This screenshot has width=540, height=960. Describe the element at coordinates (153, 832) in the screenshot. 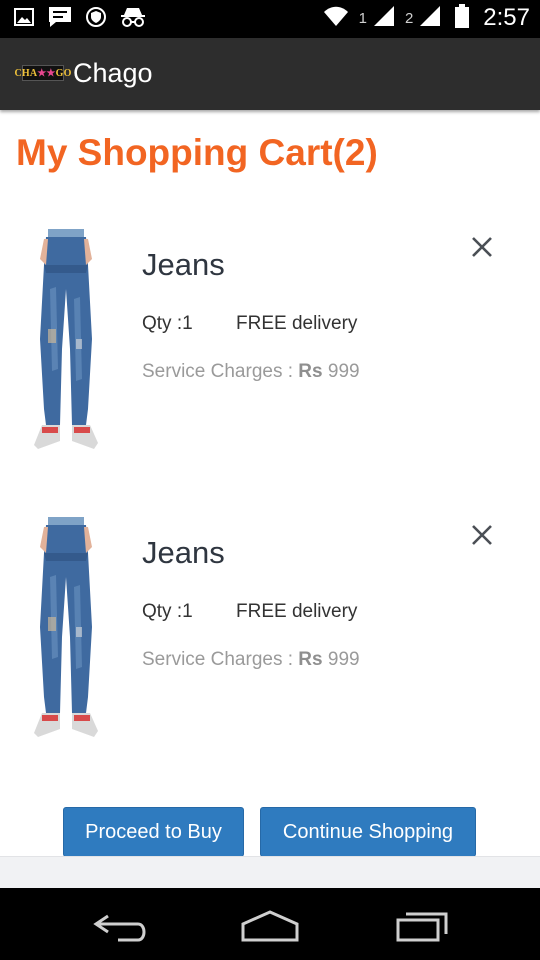

I see `proceed-to-buy-button: Proceed to Buy` at that location.